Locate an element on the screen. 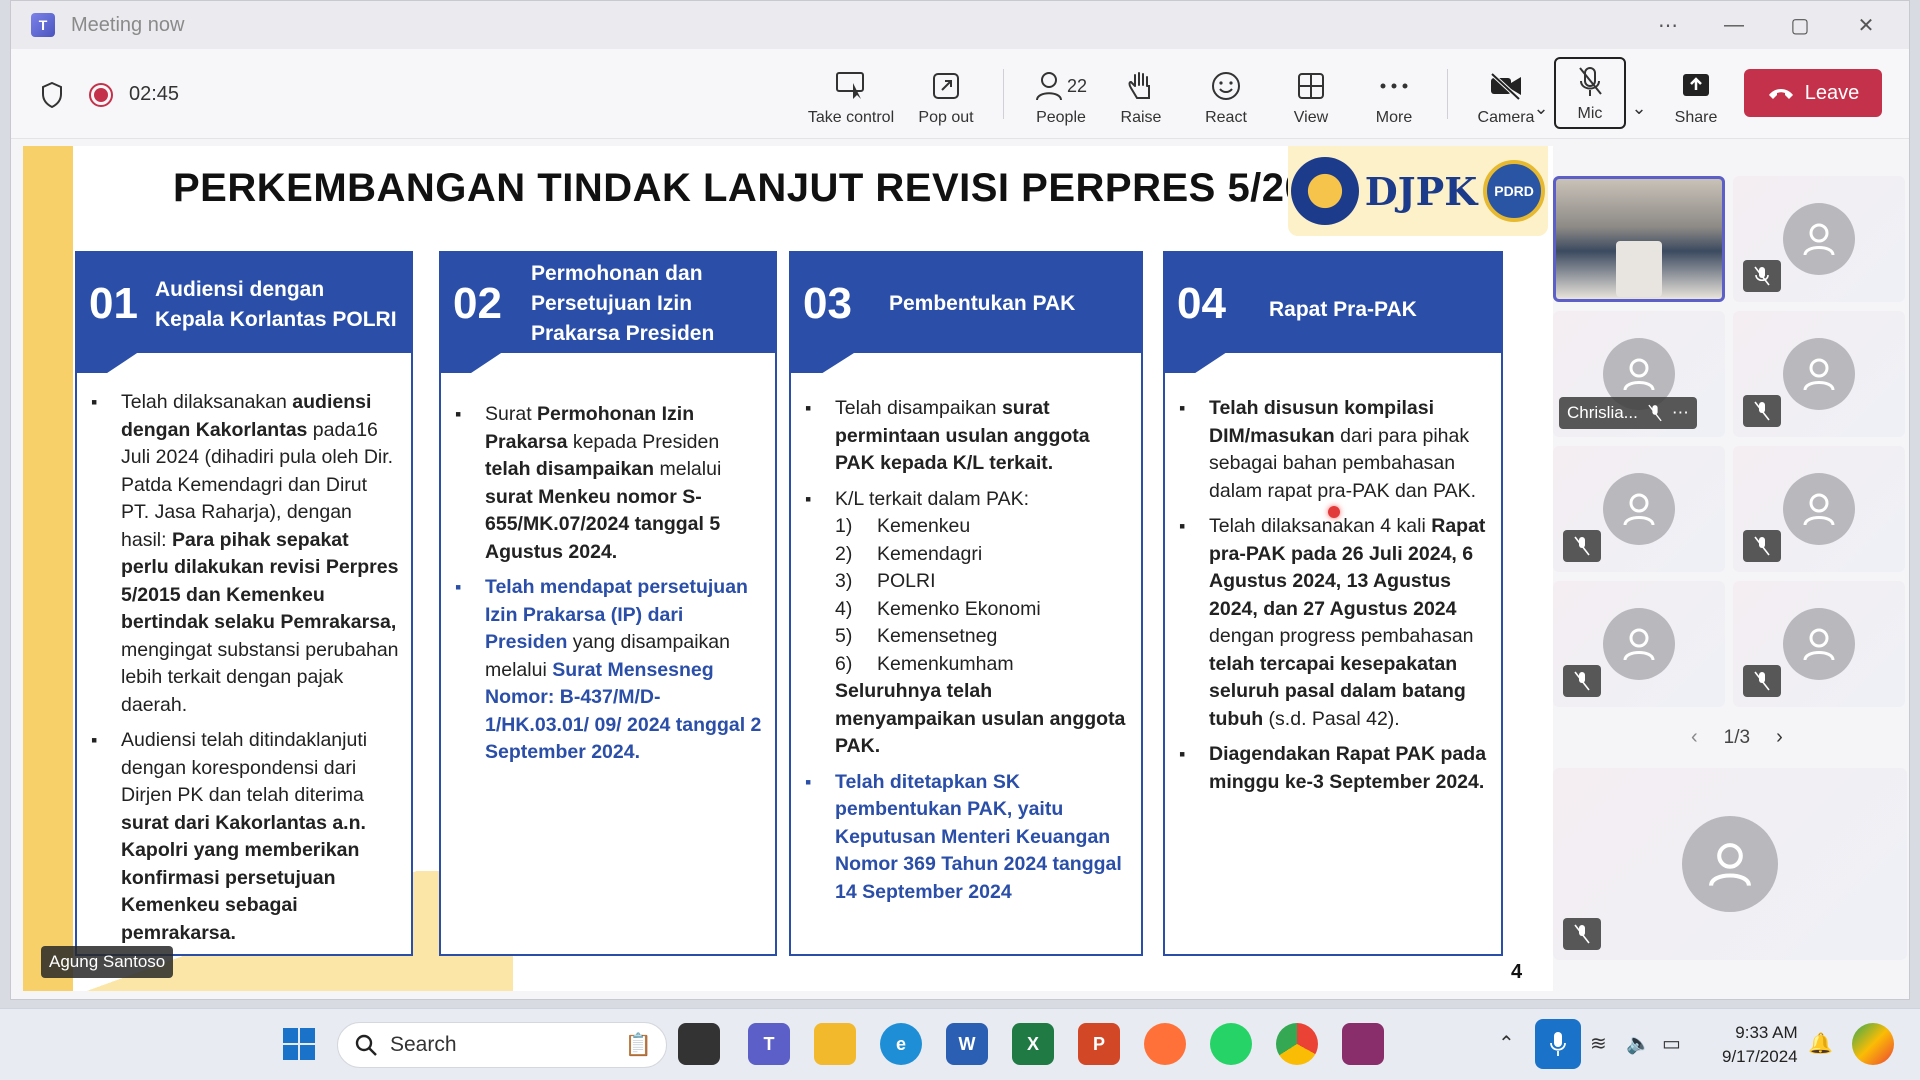  grid-icon is located at coordinates (1311, 86).